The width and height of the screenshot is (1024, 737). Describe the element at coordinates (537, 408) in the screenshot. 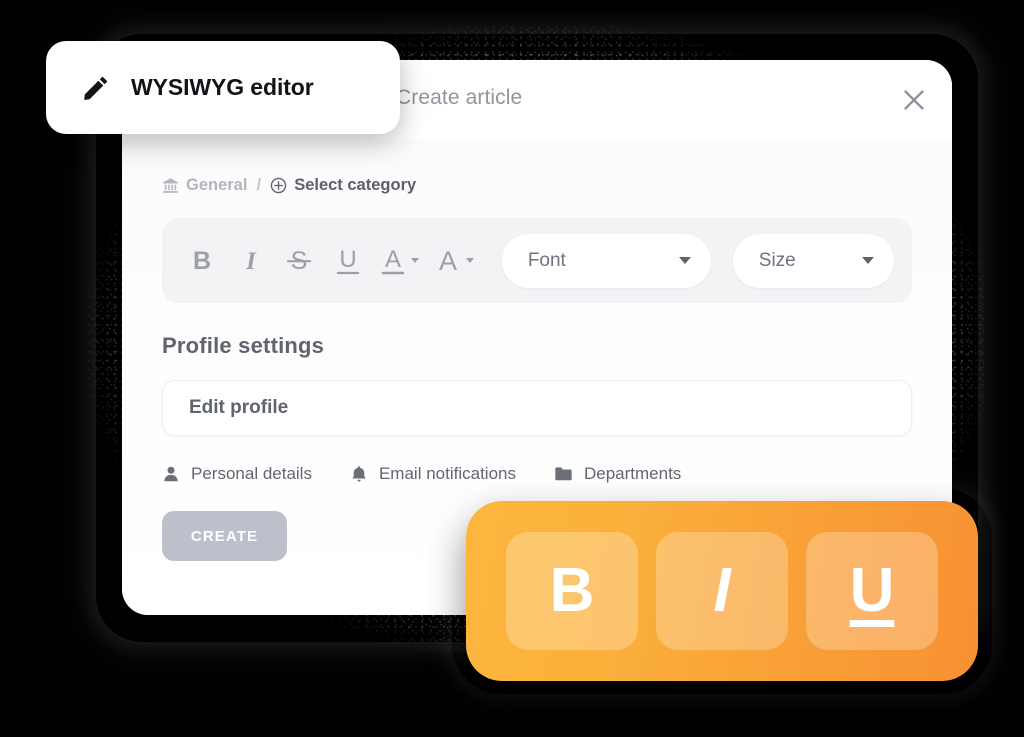

I see `edit-profile-input: Edit profile` at that location.